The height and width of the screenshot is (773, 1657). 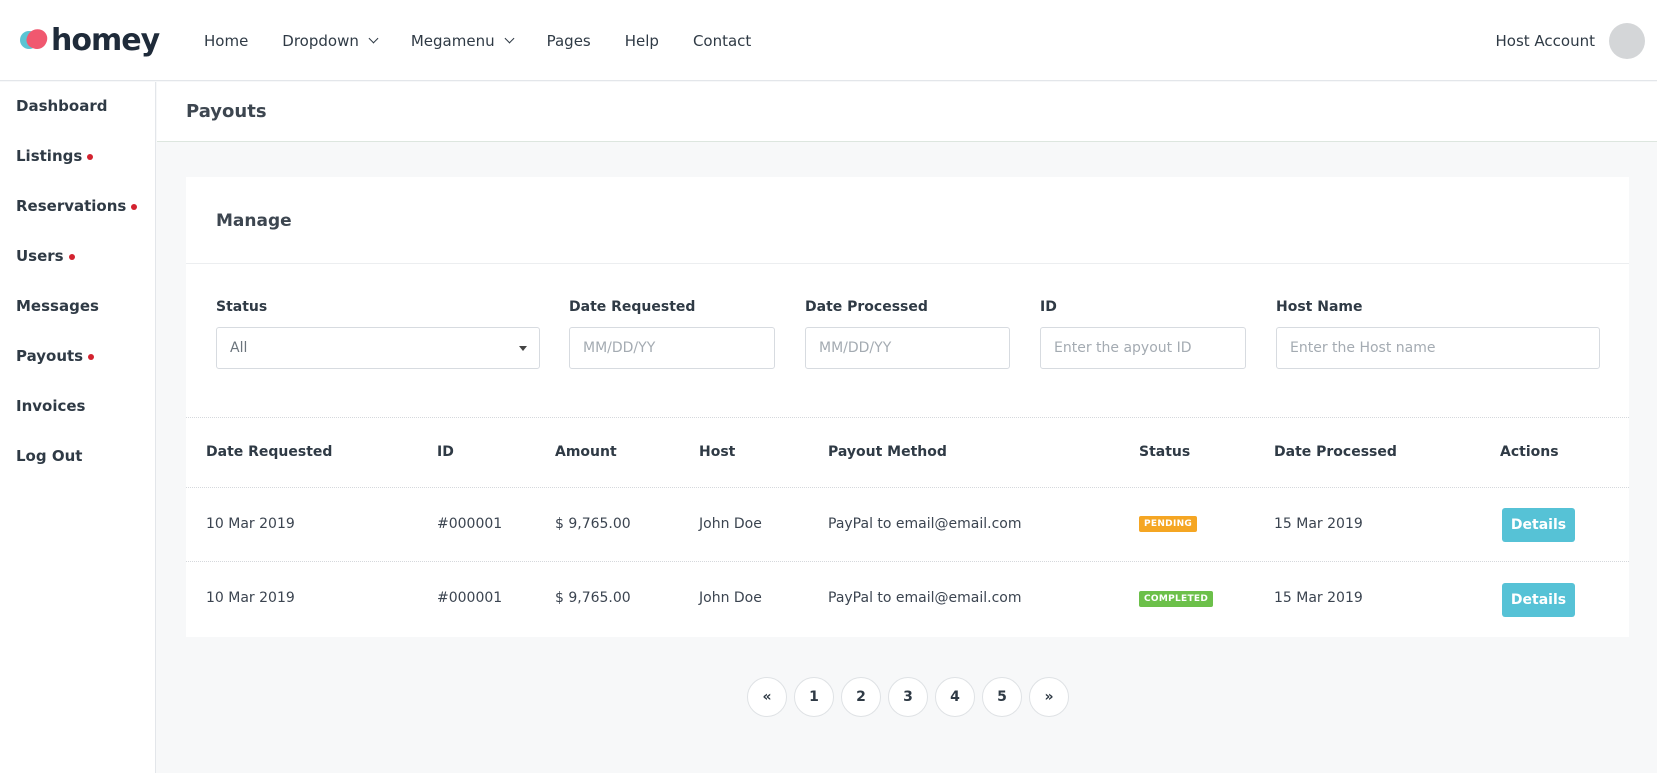 I want to click on nav-item-label: Contact, so click(x=722, y=40).